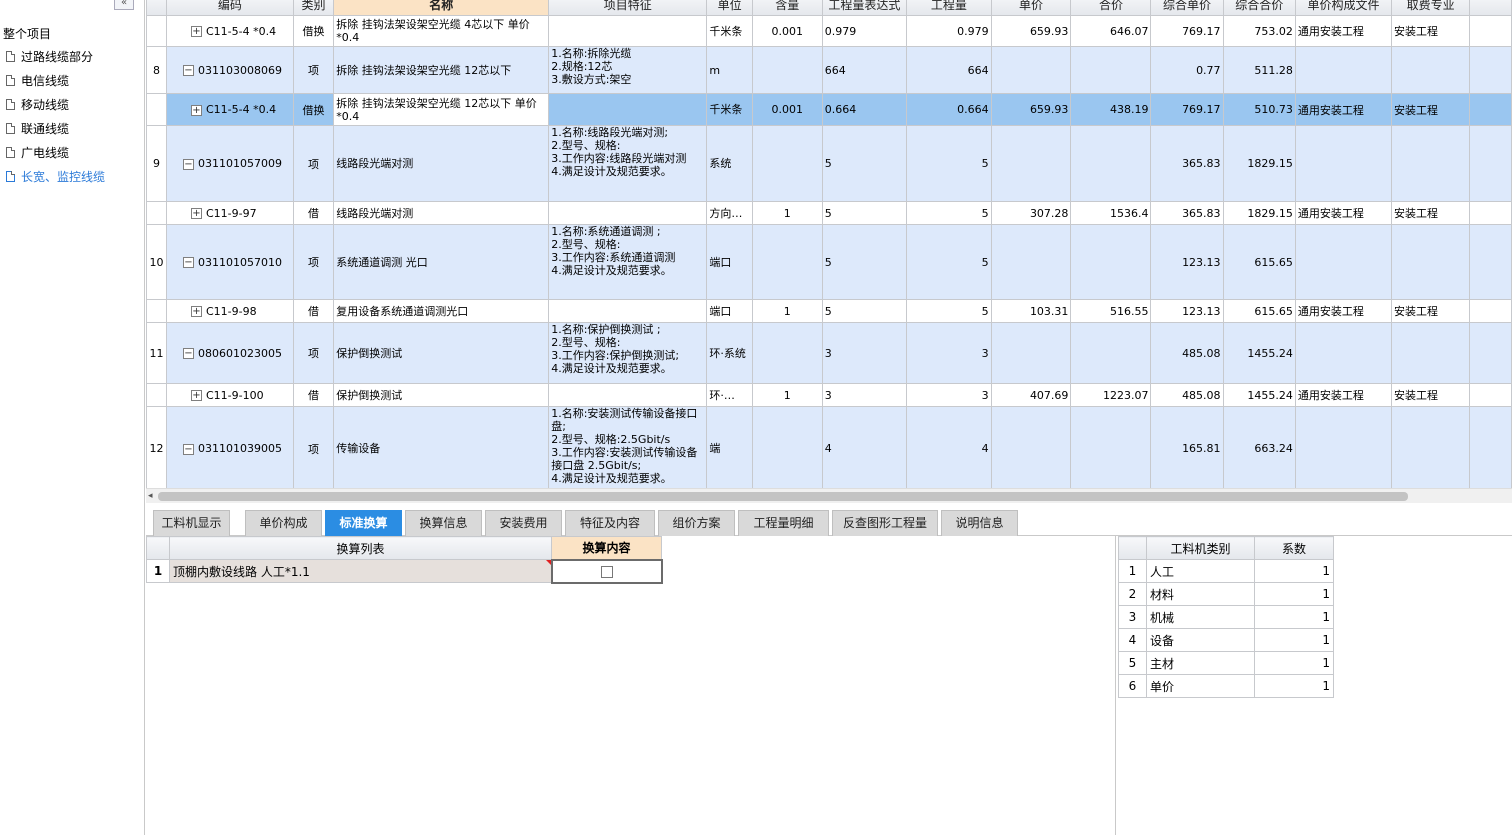  What do you see at coordinates (55, 176) in the screenshot?
I see `tree-item-5: 长宽、监控线缆` at bounding box center [55, 176].